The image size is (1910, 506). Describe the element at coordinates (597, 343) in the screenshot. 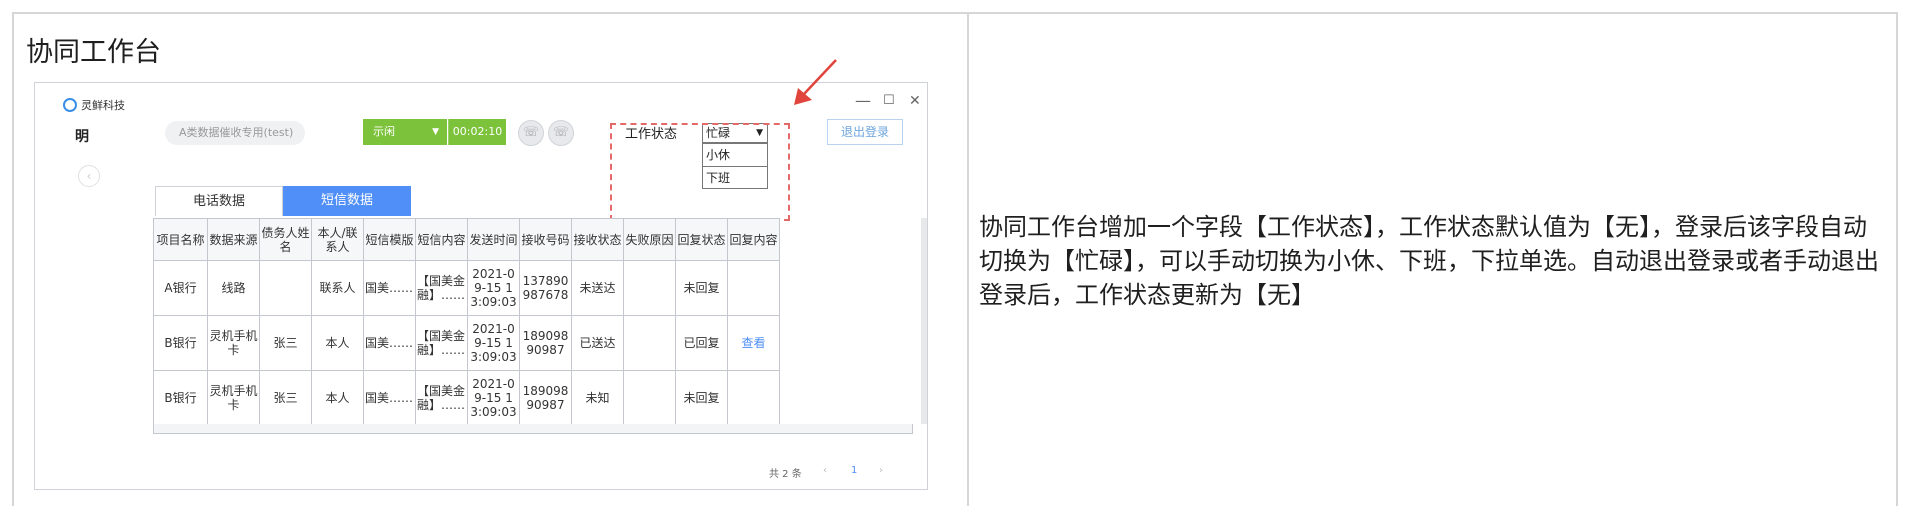

I see `table-cell: 已送达` at that location.